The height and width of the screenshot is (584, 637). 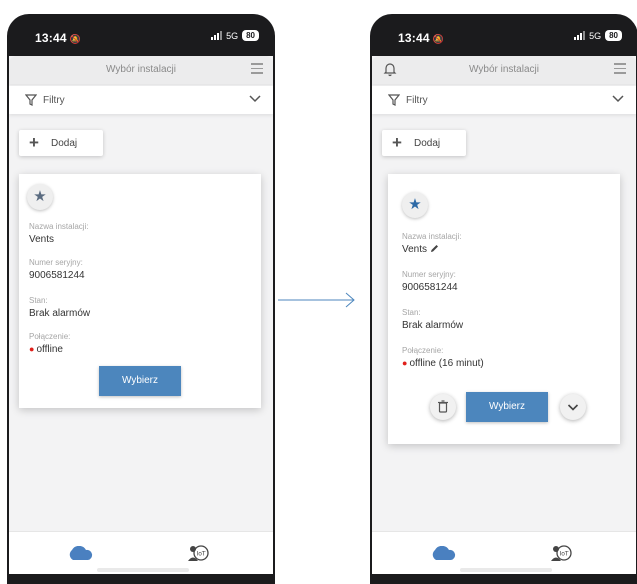 What do you see at coordinates (316, 300) in the screenshot?
I see `transition-arrow` at bounding box center [316, 300].